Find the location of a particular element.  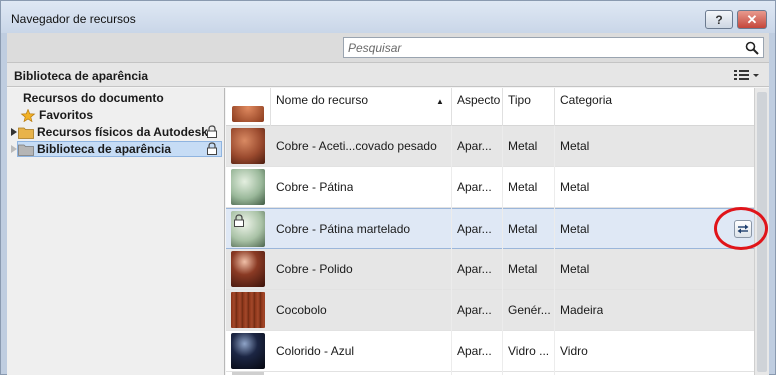

expand-arrow-icon is located at coordinates (14, 132).